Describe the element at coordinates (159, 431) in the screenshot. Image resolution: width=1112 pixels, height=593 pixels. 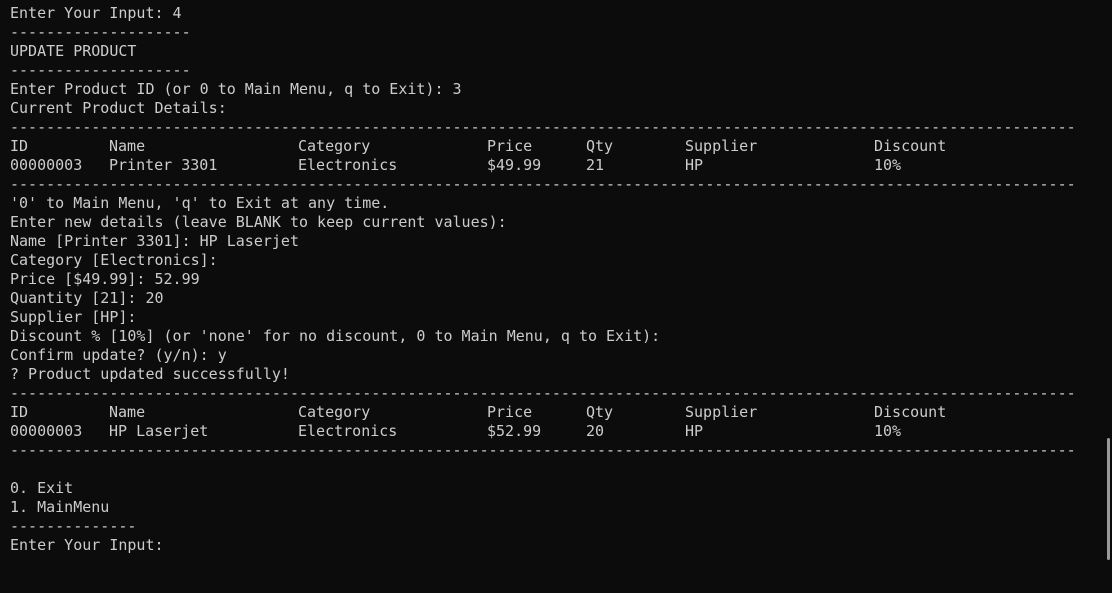
I see `cell-name: HP Laserjet` at that location.